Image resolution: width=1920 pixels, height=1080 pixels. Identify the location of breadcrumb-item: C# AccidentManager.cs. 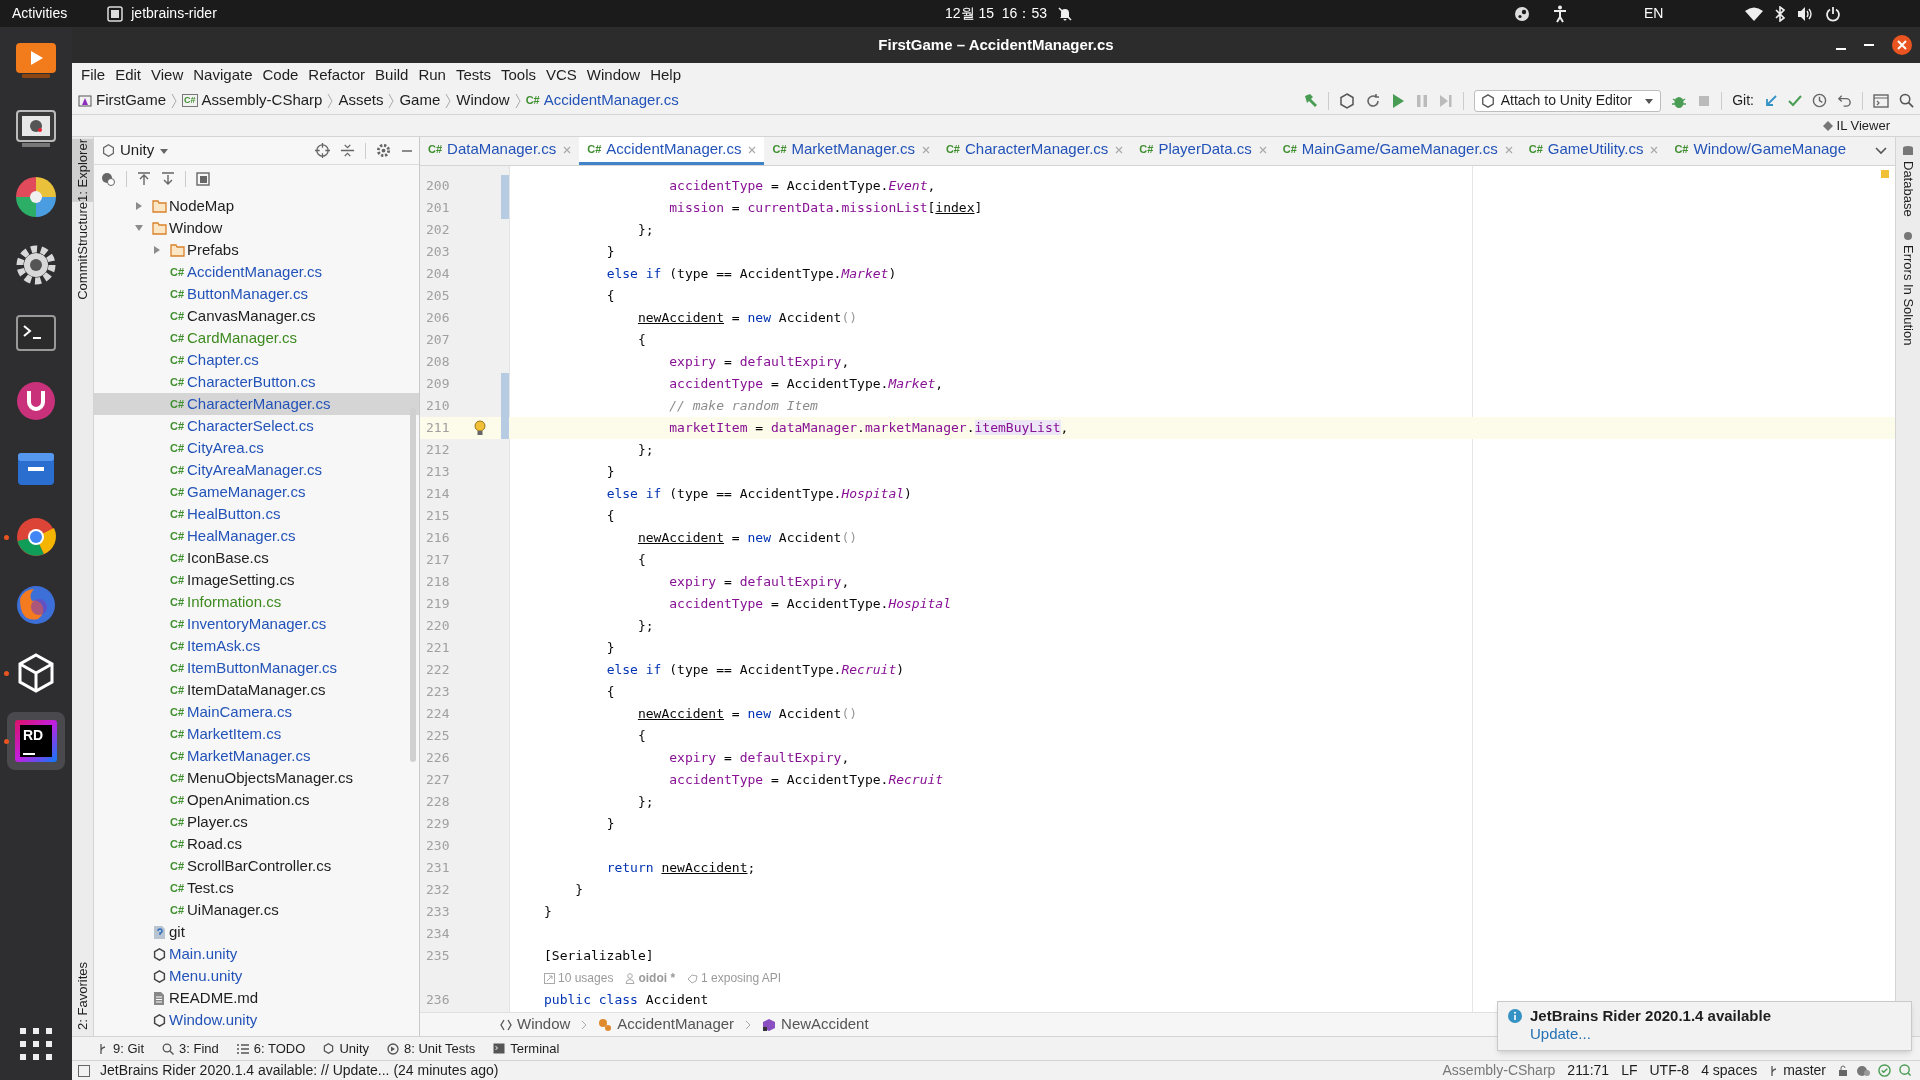
(602, 100).